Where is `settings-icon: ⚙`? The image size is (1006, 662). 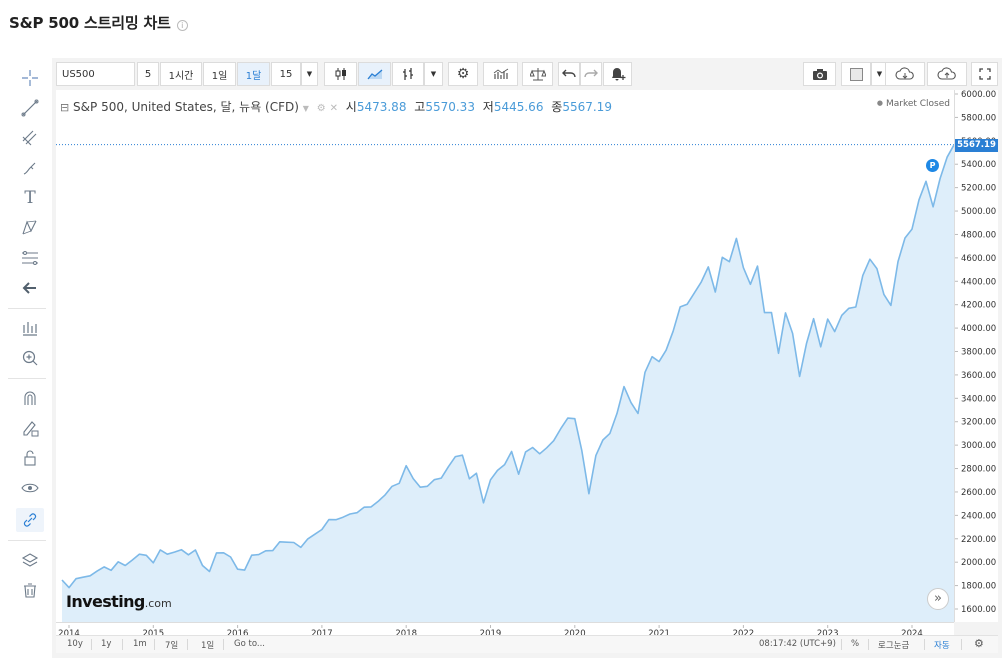 settings-icon: ⚙ is located at coordinates (321, 108).